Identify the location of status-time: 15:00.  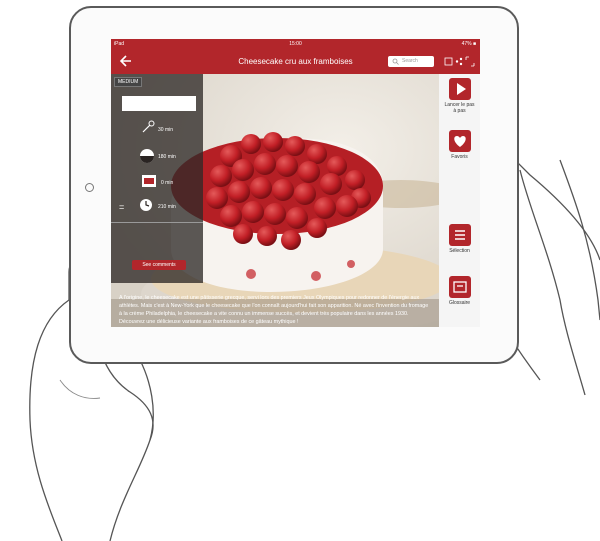
(295, 44).